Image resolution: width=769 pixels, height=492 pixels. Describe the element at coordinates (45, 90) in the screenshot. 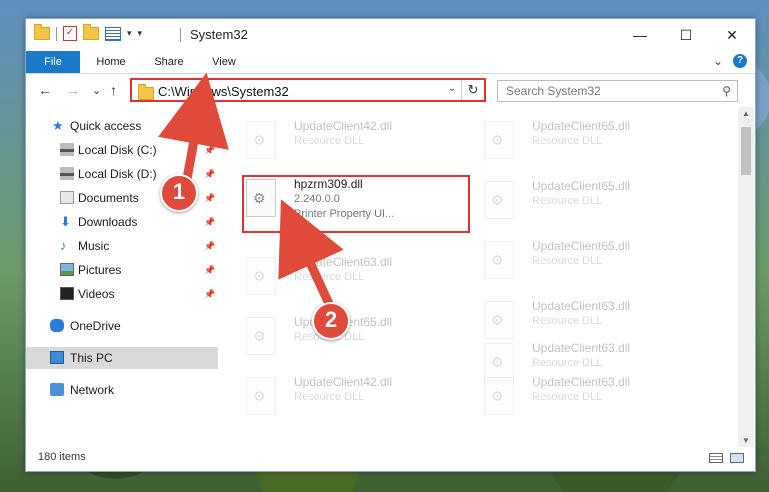

I see `back-button: ←` at that location.